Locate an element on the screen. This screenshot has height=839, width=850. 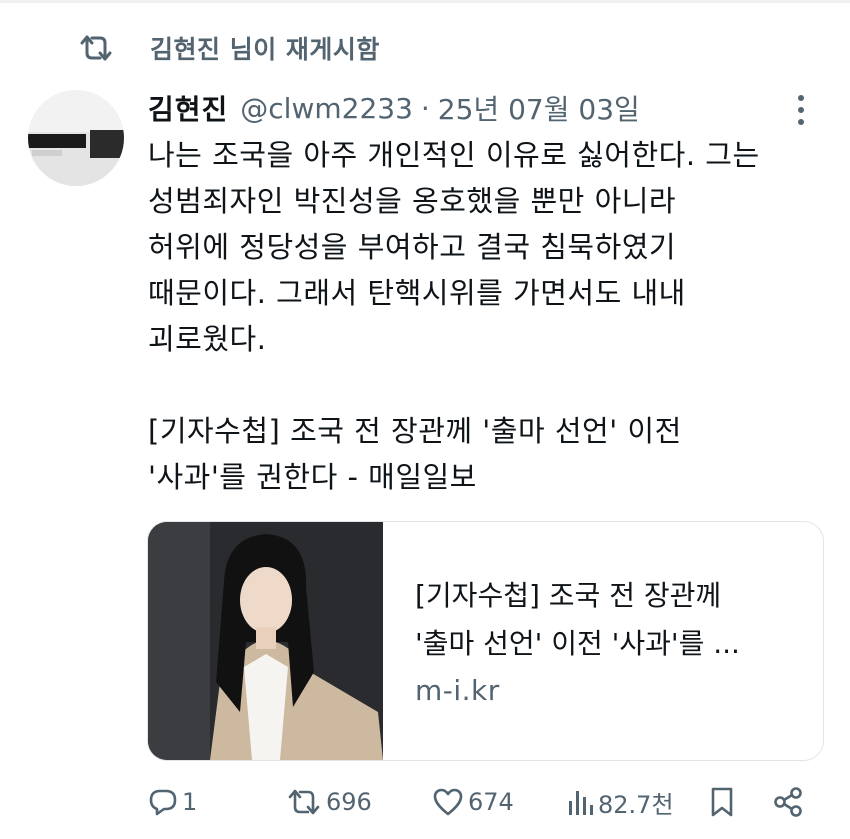
tweet-link-text: '사과'를 권한다 - 매일일보 is located at coordinates (312, 477).